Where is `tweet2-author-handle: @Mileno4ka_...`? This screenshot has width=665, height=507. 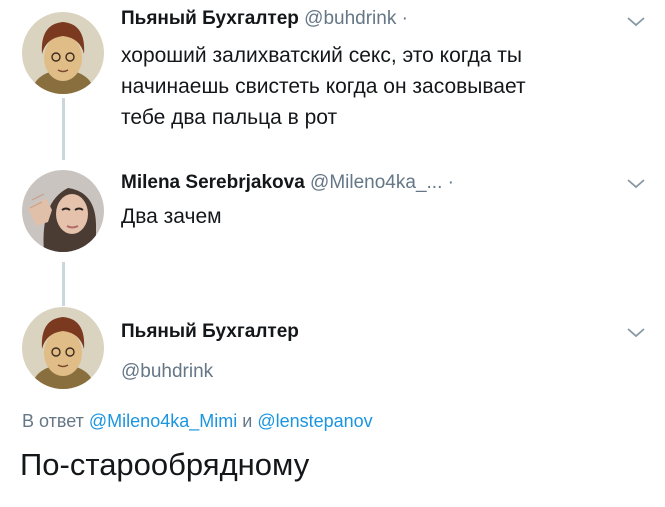 tweet2-author-handle: @Mileno4ka_... is located at coordinates (376, 182).